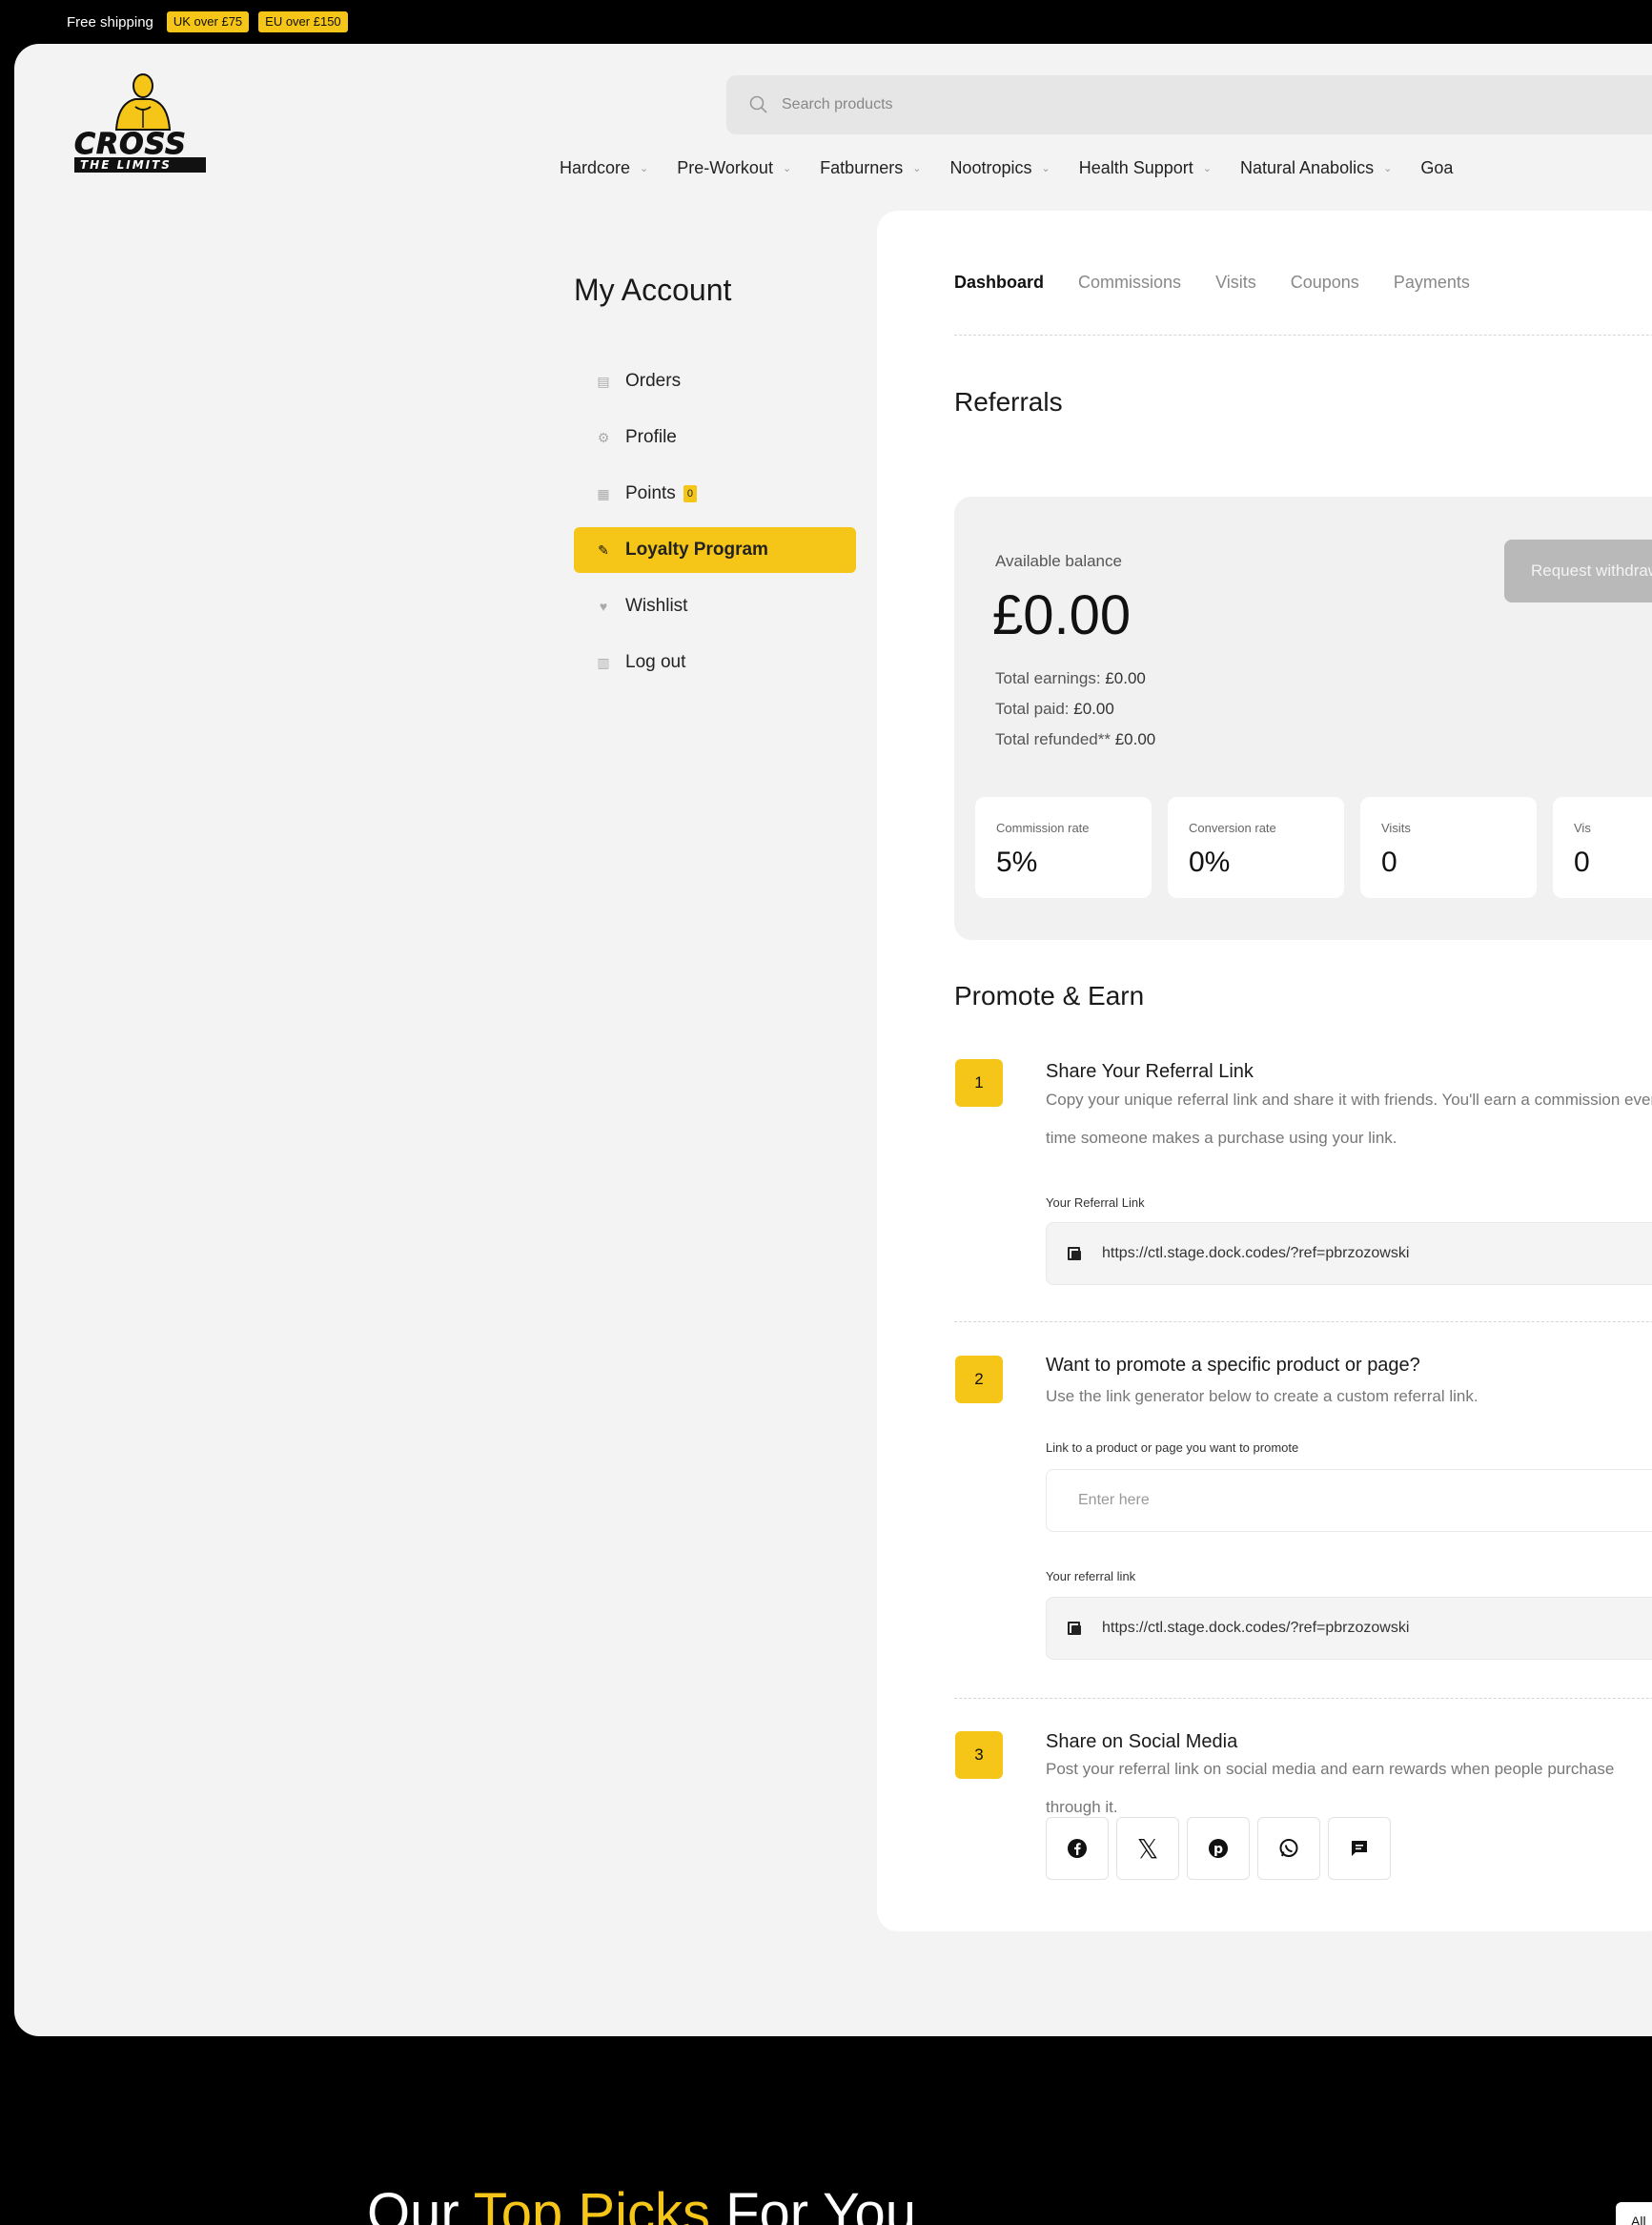  I want to click on sidebar-item-loyalty-program: ✎ Loyalty Program, so click(715, 550).